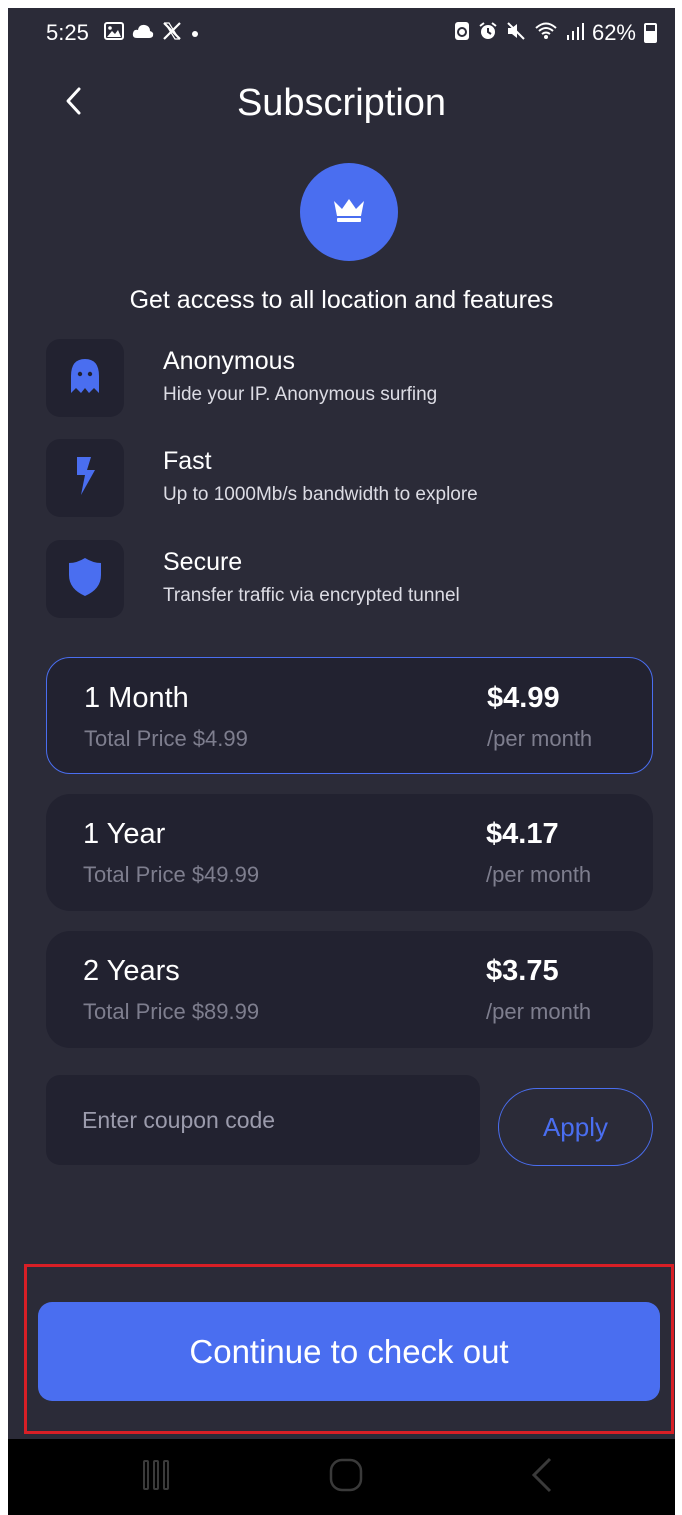 This screenshot has height=1515, width=682. I want to click on crown-badge, so click(349, 212).